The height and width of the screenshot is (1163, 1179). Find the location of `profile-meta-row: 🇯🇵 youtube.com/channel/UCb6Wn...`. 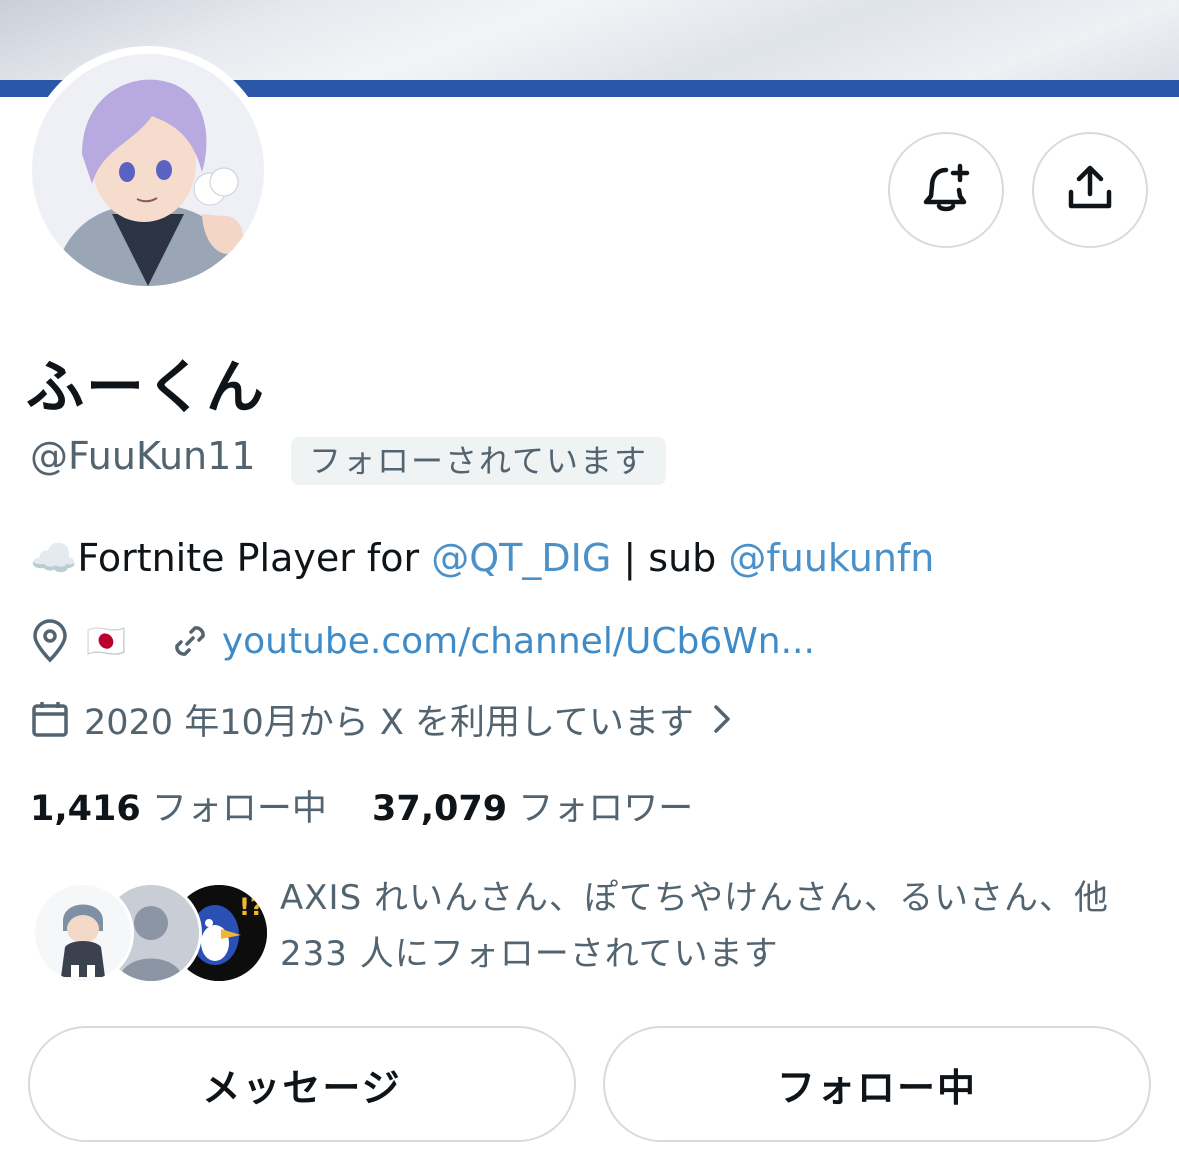

profile-meta-row: 🇯🇵 youtube.com/channel/UCb6Wn... is located at coordinates (422, 641).